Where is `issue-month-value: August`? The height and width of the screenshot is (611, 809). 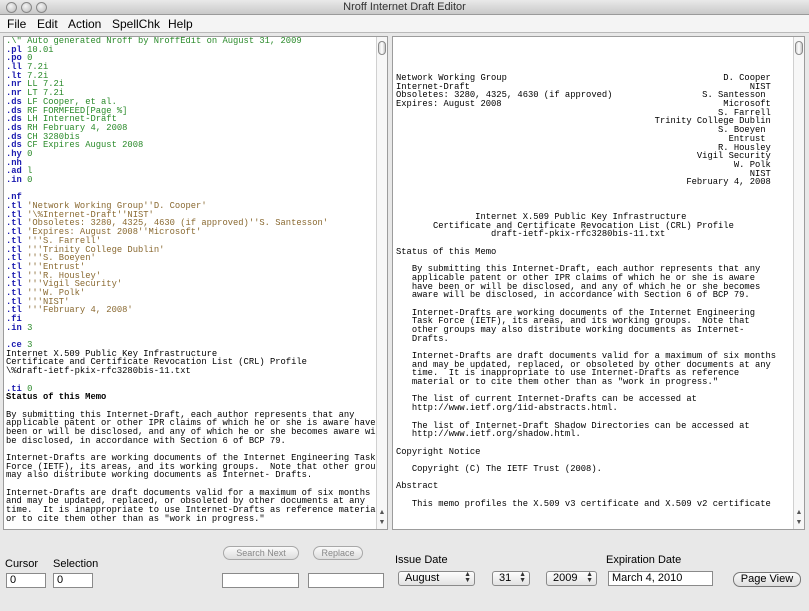 issue-month-value: August is located at coordinates (422, 578).